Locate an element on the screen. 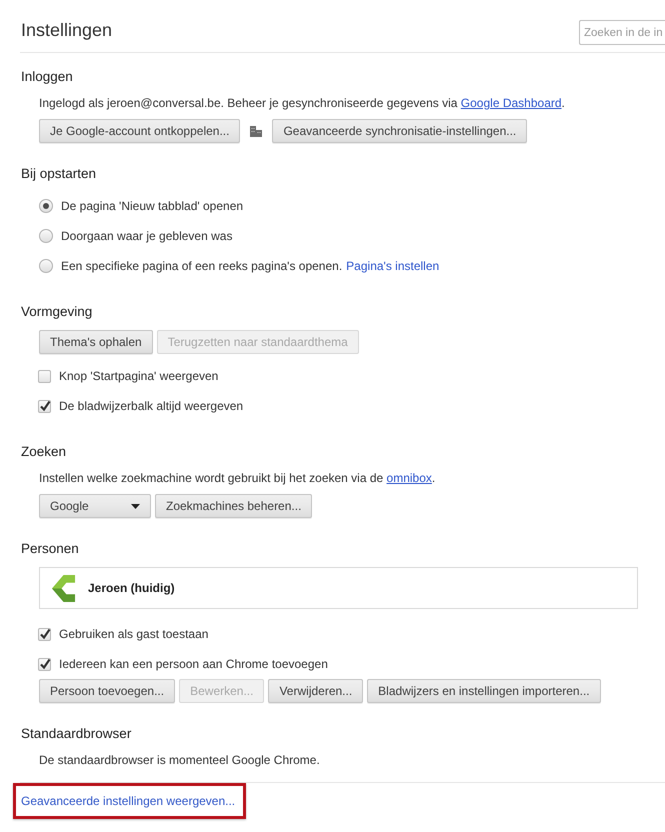  dropdown: Google is located at coordinates (95, 506).